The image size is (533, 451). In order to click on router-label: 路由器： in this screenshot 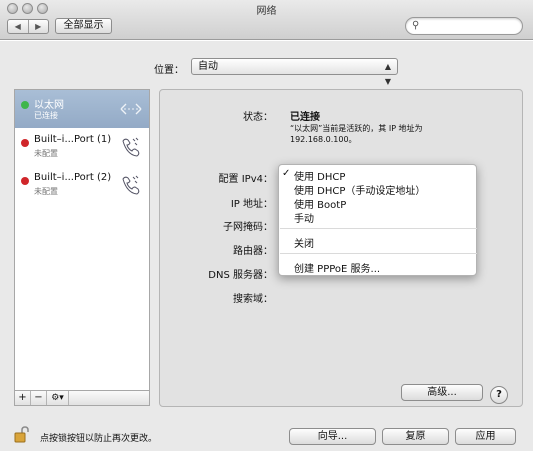, I will do `click(253, 251)`.